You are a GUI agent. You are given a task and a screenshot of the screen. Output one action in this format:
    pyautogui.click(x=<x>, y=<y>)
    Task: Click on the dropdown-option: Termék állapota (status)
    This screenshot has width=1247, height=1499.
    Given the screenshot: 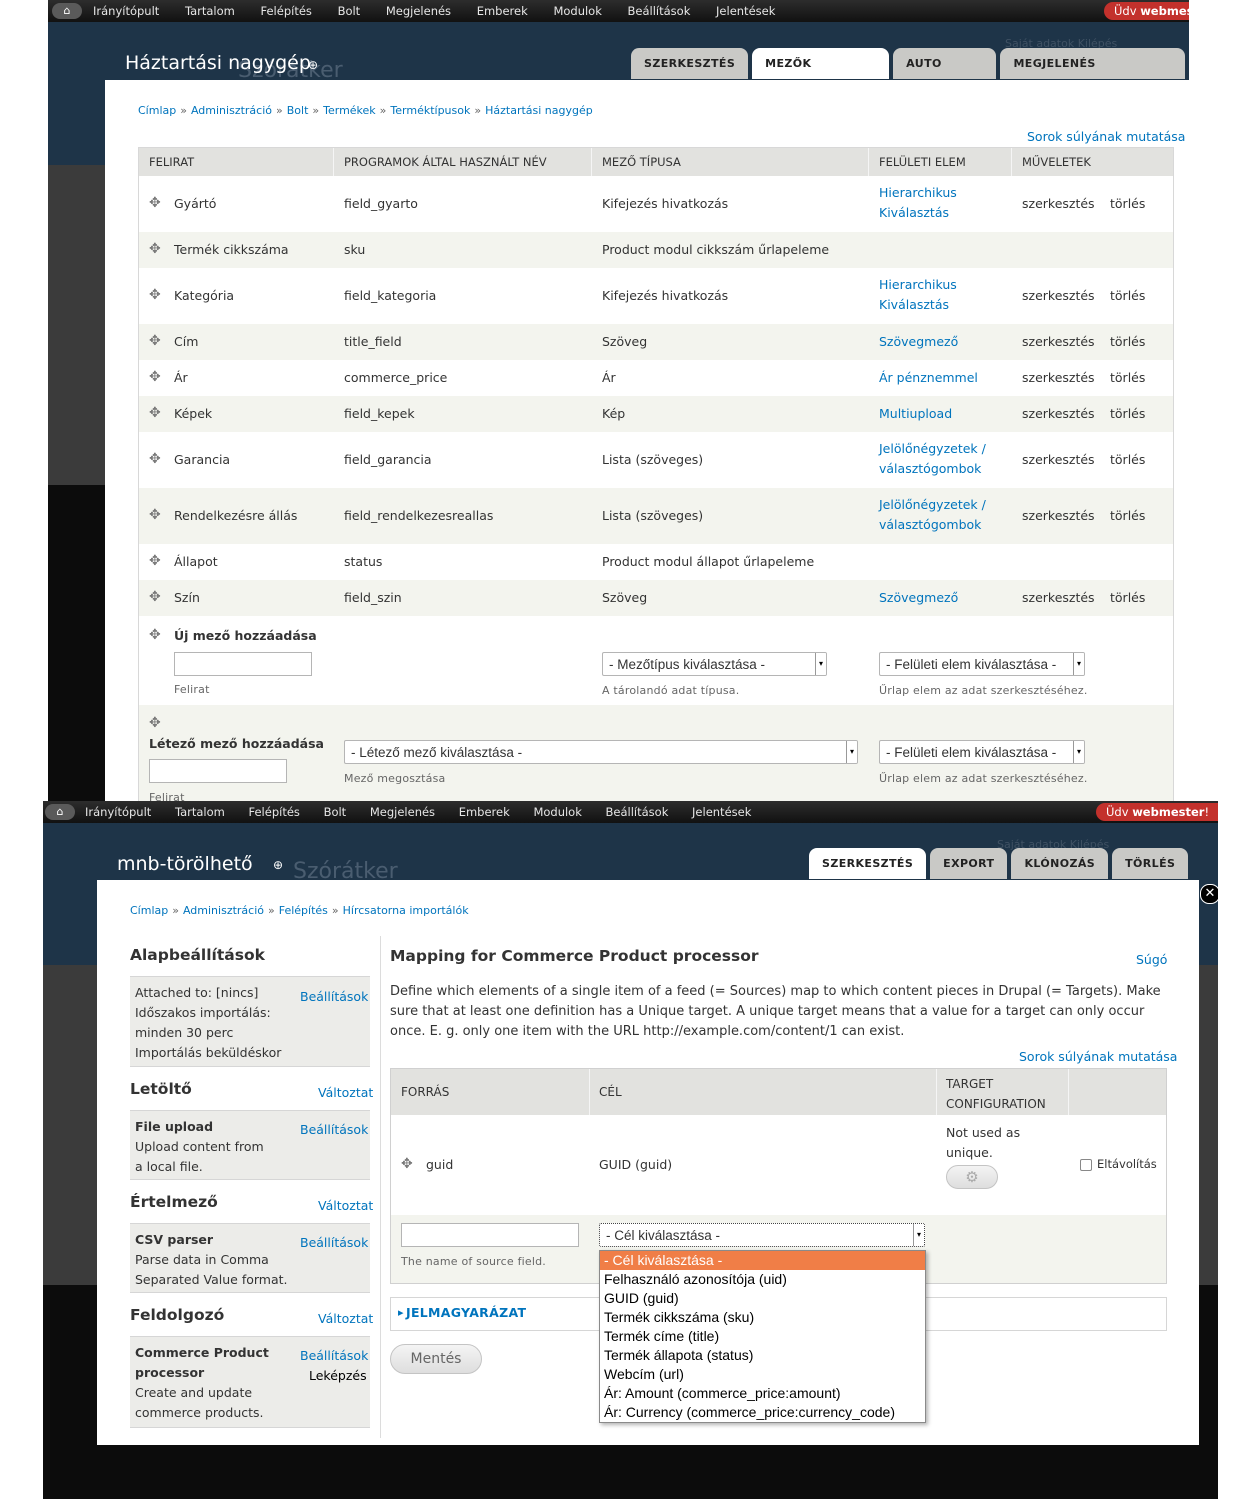 What is the action you would take?
    pyautogui.click(x=762, y=1355)
    